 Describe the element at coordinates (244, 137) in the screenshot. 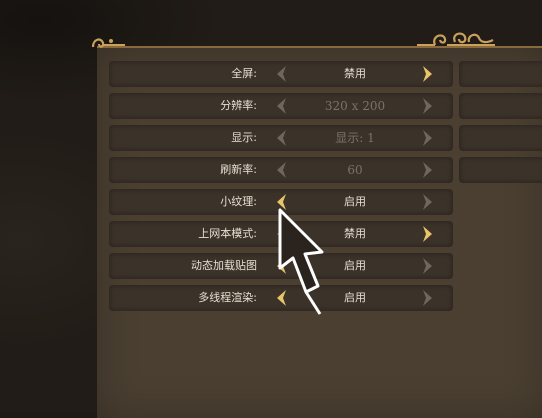

I see `setting-label: 显示:` at that location.